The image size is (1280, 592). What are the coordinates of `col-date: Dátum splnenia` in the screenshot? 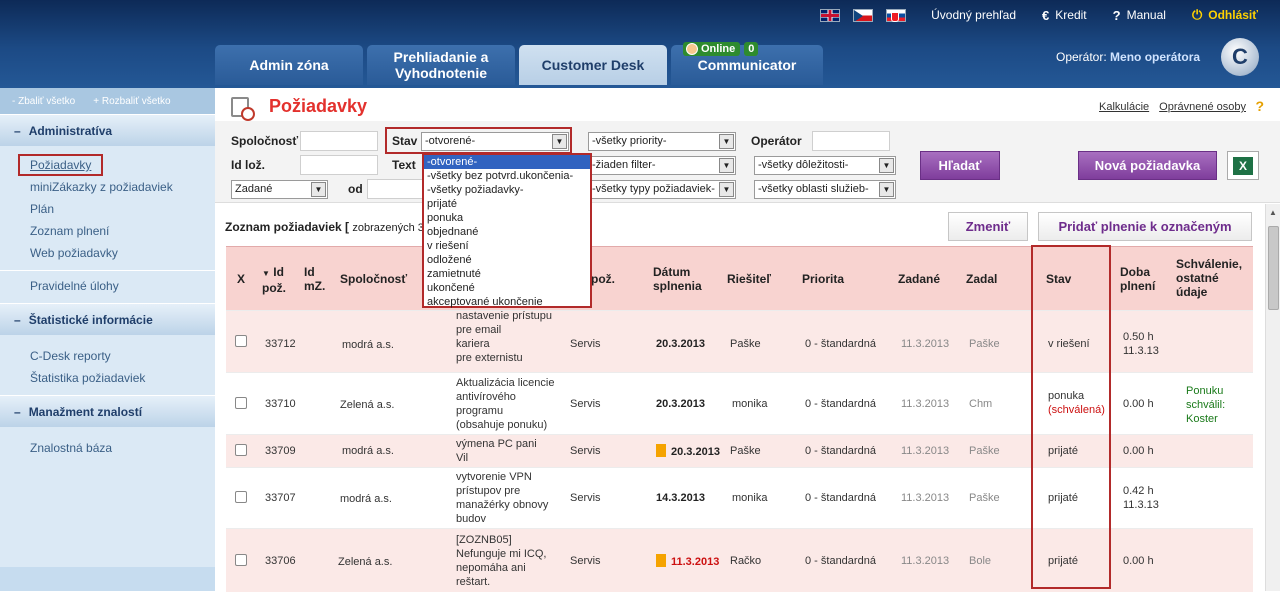 It's located at (681, 279).